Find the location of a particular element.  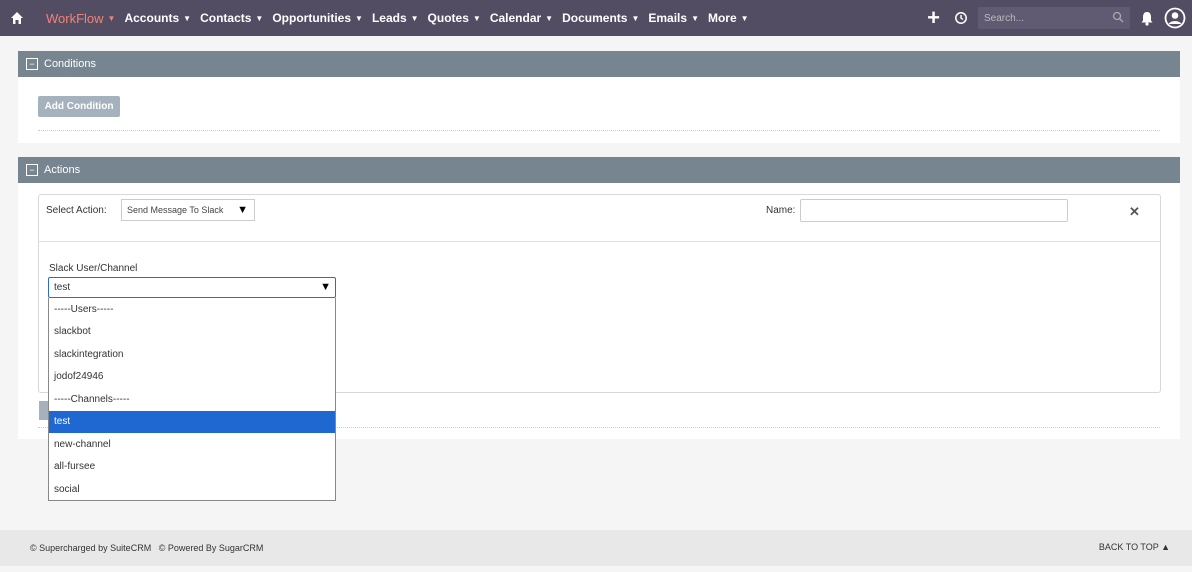

bell-icon is located at coordinates (1147, 18).